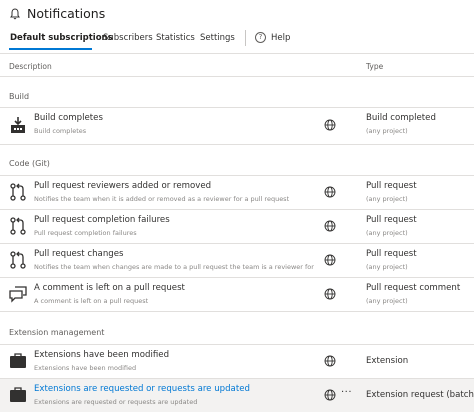 Image resolution: width=474 pixels, height=420 pixels. What do you see at coordinates (19, 96) in the screenshot?
I see `group-label-build: Build` at bounding box center [19, 96].